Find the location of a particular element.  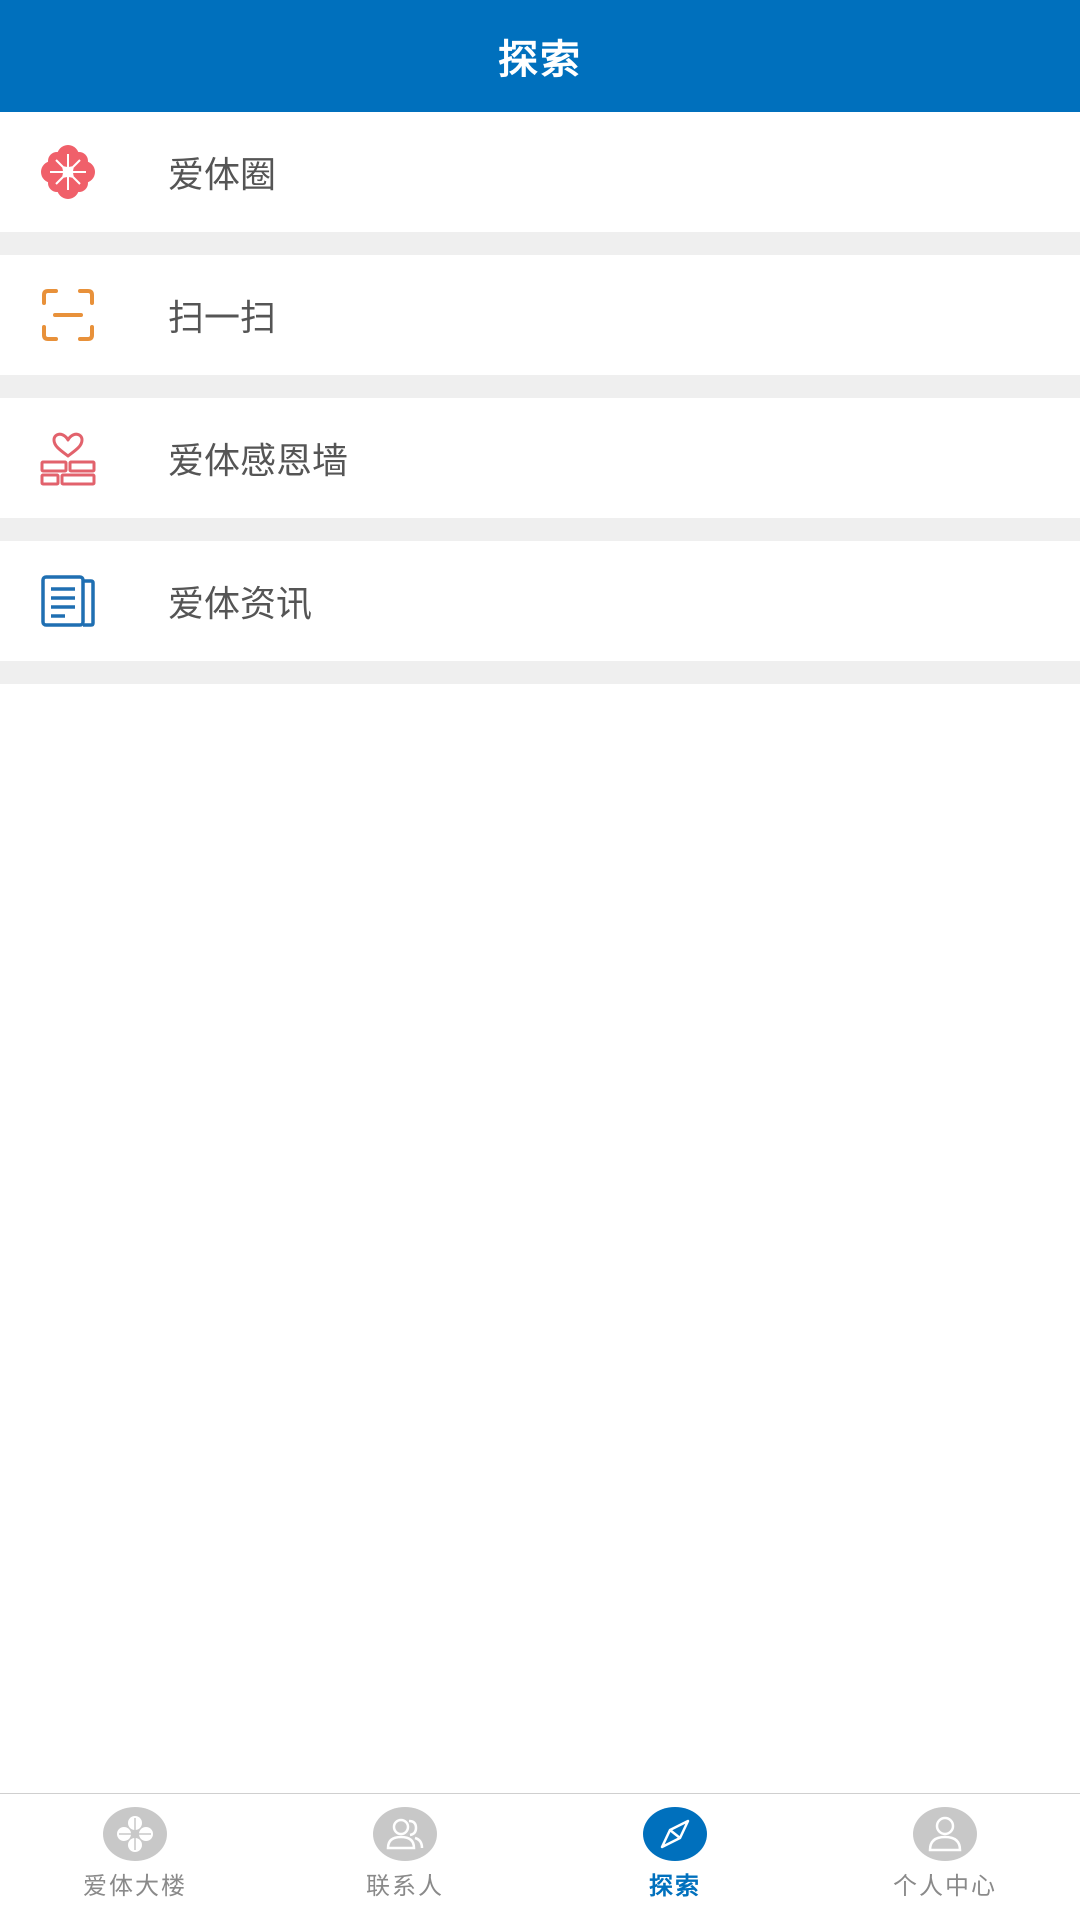

menu-item-aiti-circle: 爱体圈 is located at coordinates (540, 172).